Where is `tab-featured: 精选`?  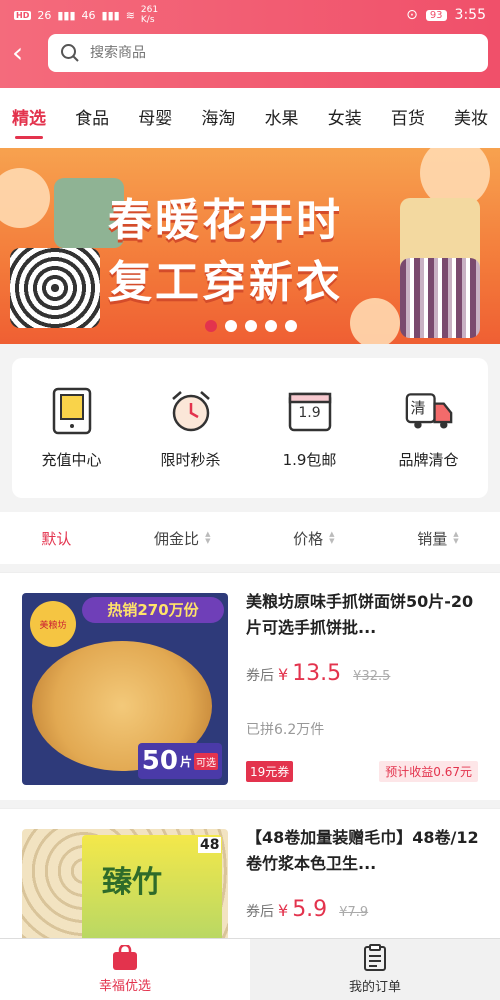
tab-featured: 精选 is located at coordinates (29, 118).